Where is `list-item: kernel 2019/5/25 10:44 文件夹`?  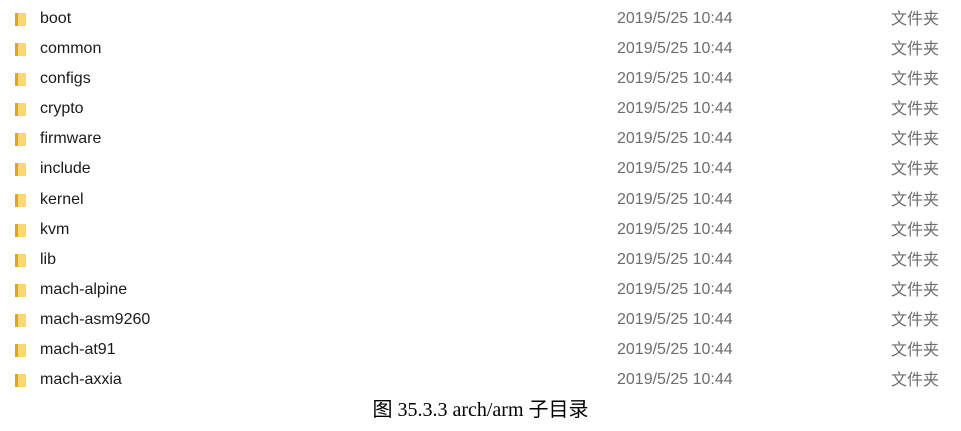
list-item: kernel 2019/5/25 10:44 文件夹 is located at coordinates (480, 200).